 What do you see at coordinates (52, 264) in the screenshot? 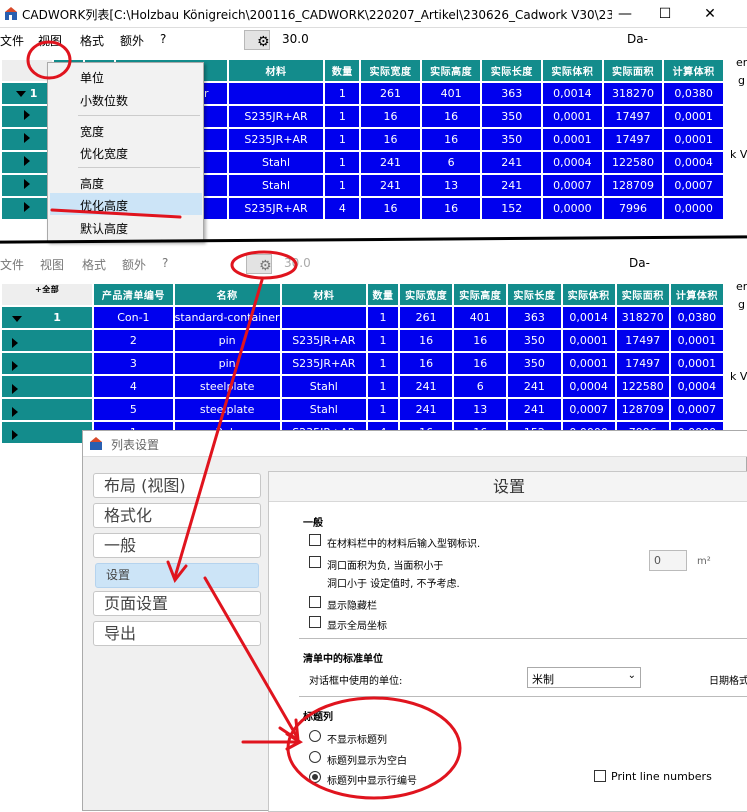
I see `menu-view: 视图` at bounding box center [52, 264].